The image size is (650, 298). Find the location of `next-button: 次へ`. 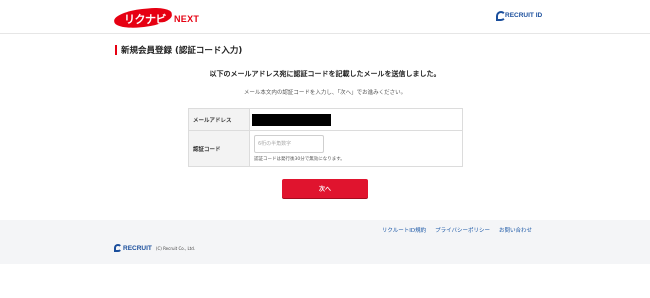

next-button: 次へ is located at coordinates (325, 188).